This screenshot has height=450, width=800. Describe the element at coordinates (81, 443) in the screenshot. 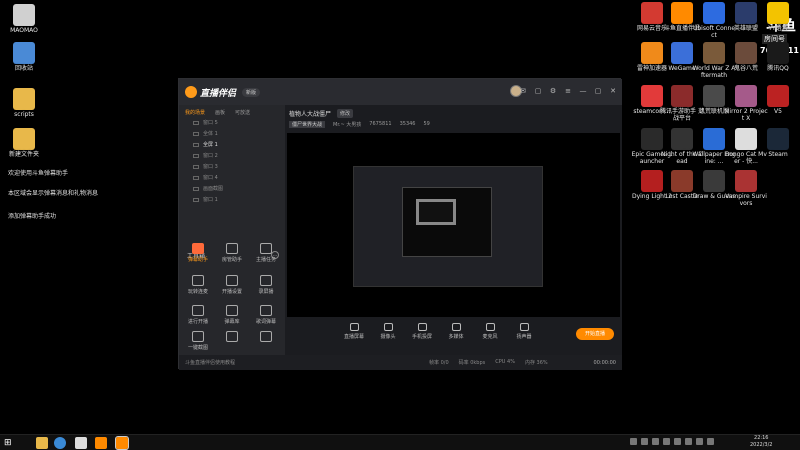

I see `wechat-icon` at that location.